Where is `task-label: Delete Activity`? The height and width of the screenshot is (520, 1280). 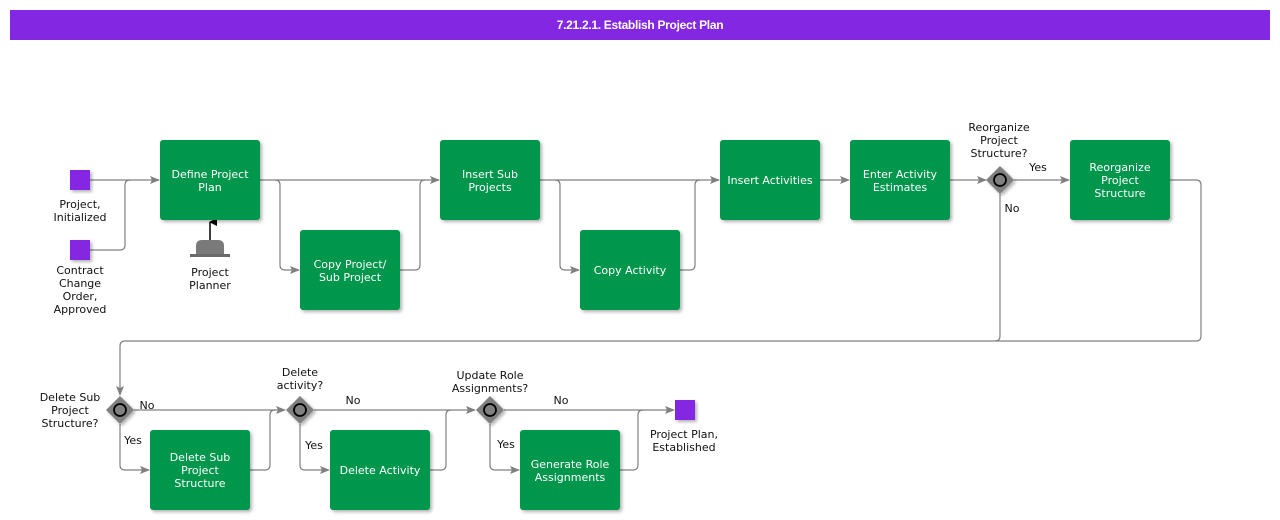 task-label: Delete Activity is located at coordinates (380, 470).